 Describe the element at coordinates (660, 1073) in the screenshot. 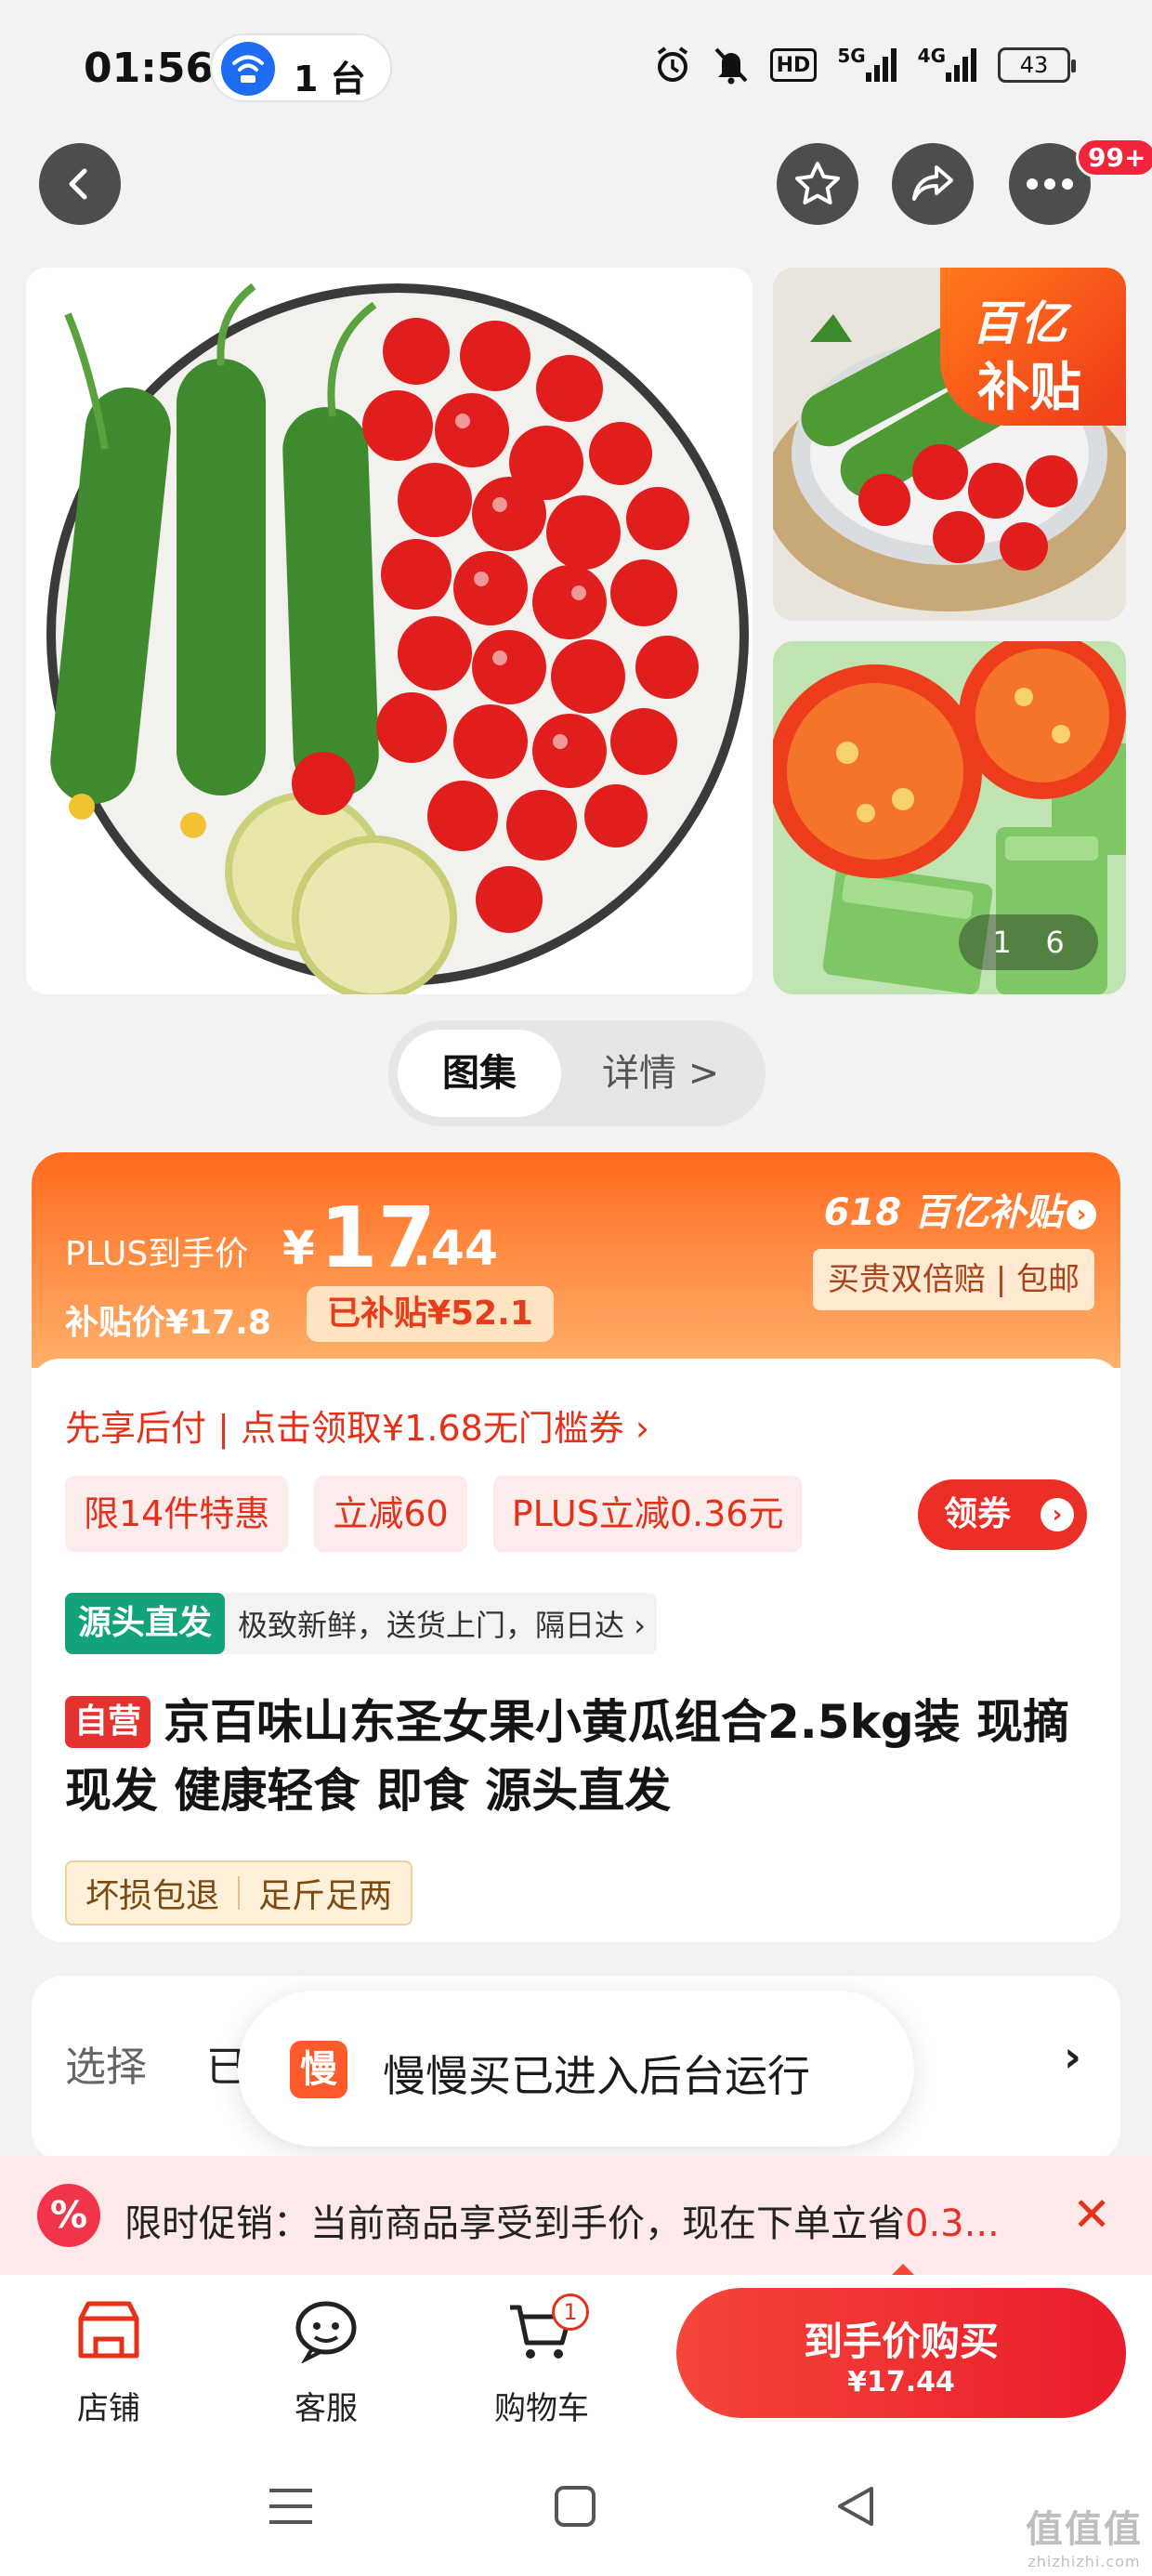

I see `tab-details: 详情 >` at that location.